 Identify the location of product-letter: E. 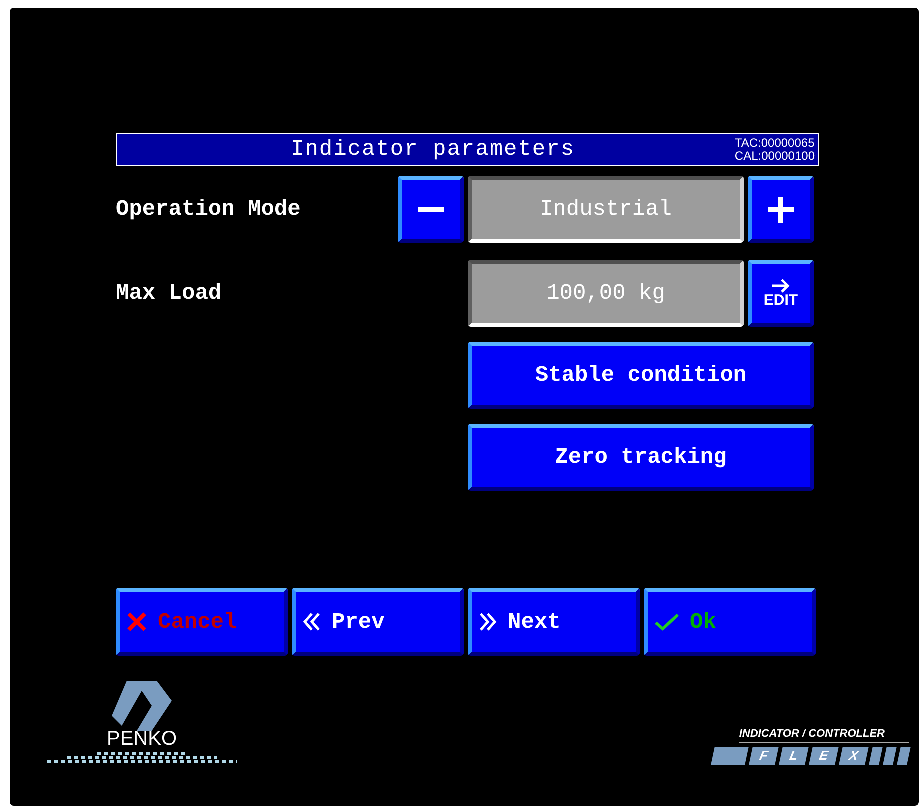
(824, 756).